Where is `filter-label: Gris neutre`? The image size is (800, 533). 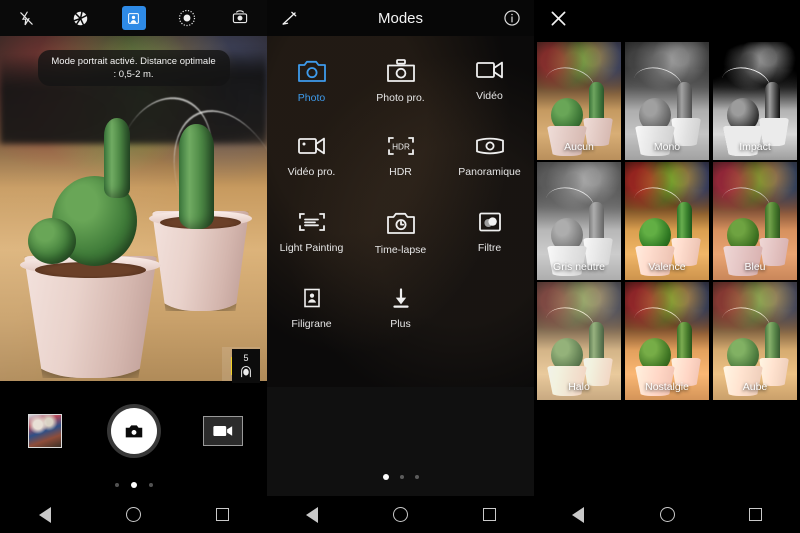
filter-label: Gris neutre is located at coordinates (579, 267).